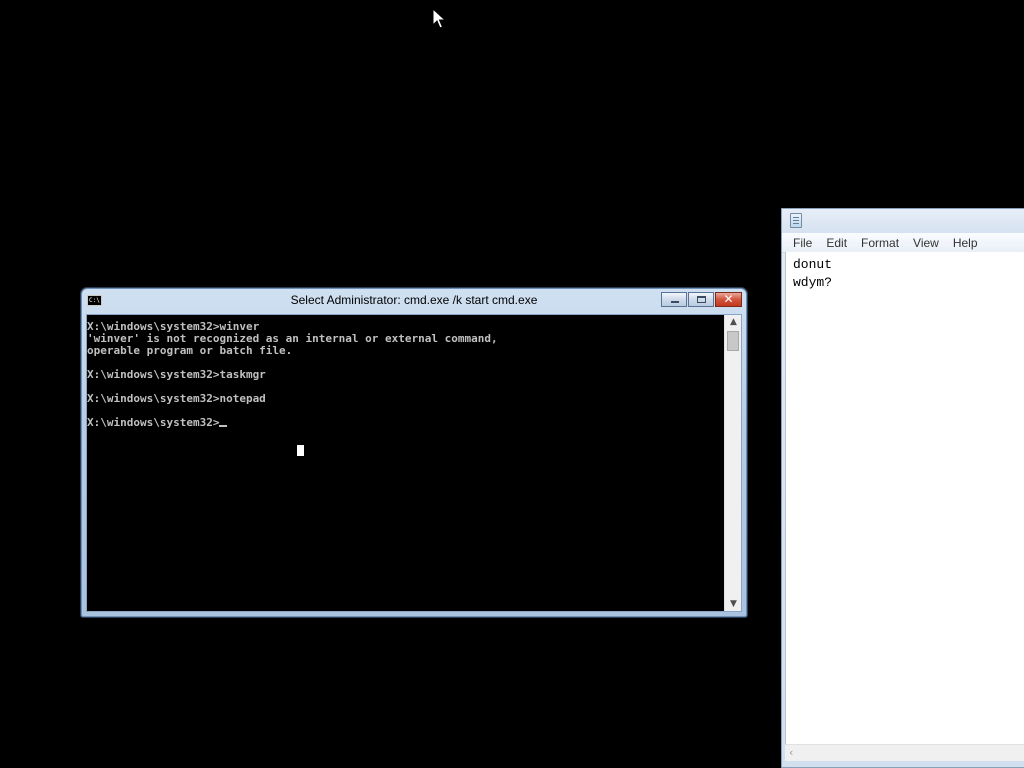 The image size is (1024, 768). Describe the element at coordinates (813, 273) in the screenshot. I see `notepad-content: donut wdym?` at that location.